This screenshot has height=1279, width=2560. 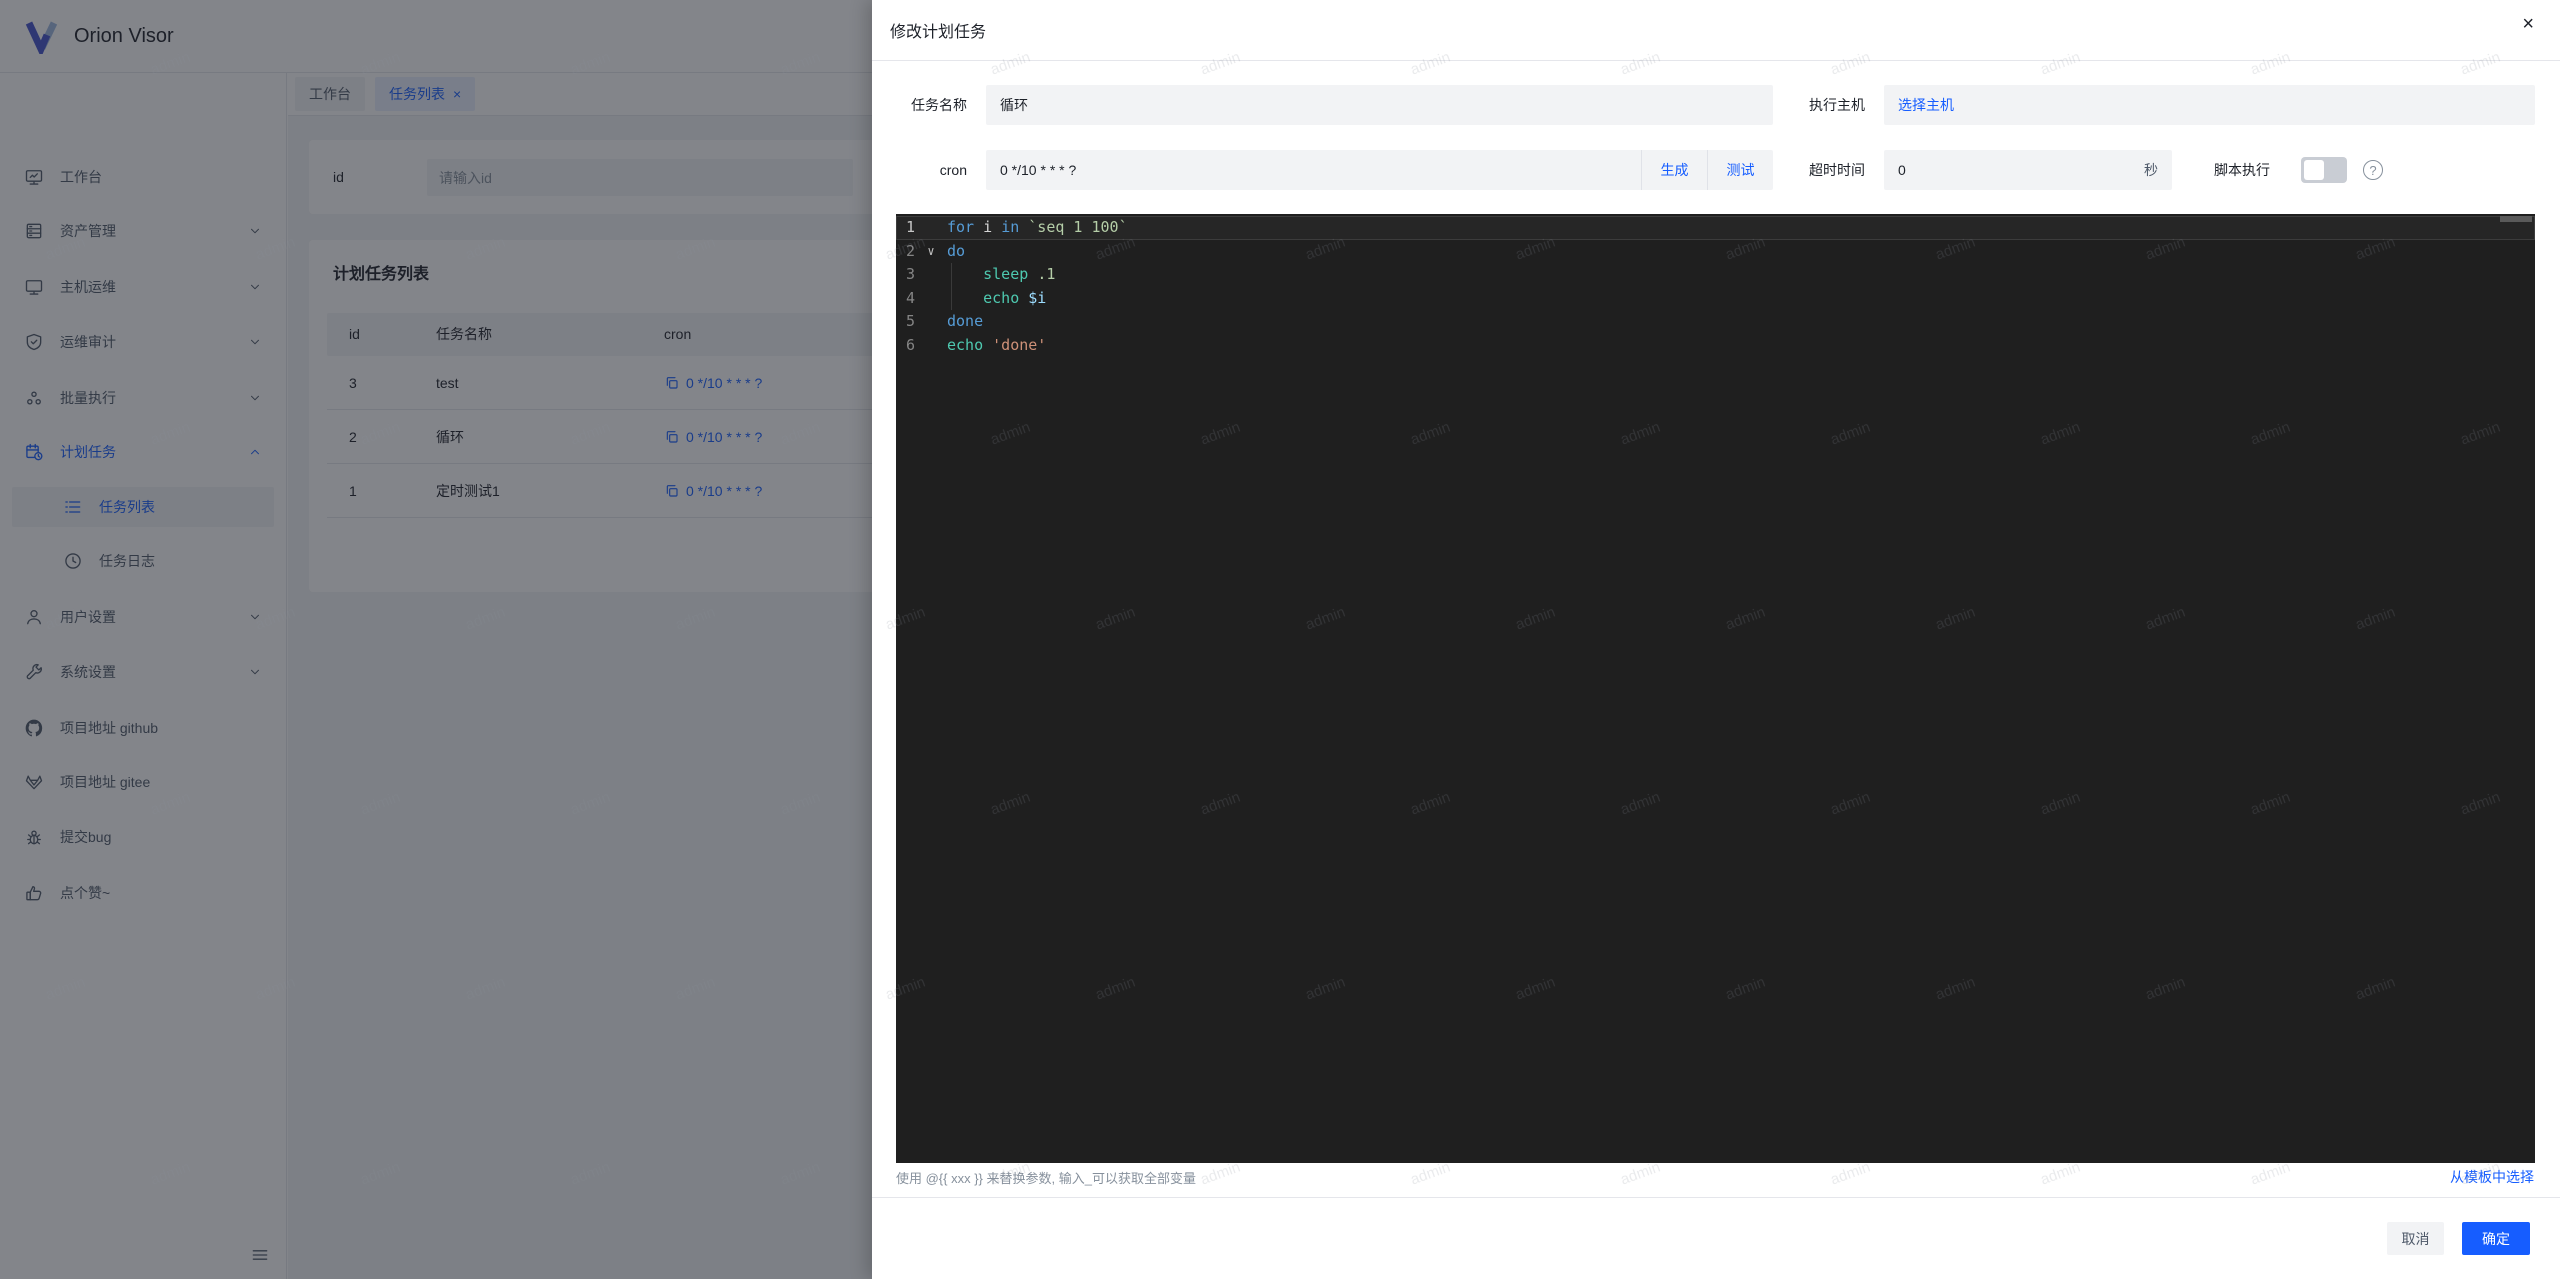 What do you see at coordinates (953, 170) in the screenshot?
I see `cron-label: cron` at bounding box center [953, 170].